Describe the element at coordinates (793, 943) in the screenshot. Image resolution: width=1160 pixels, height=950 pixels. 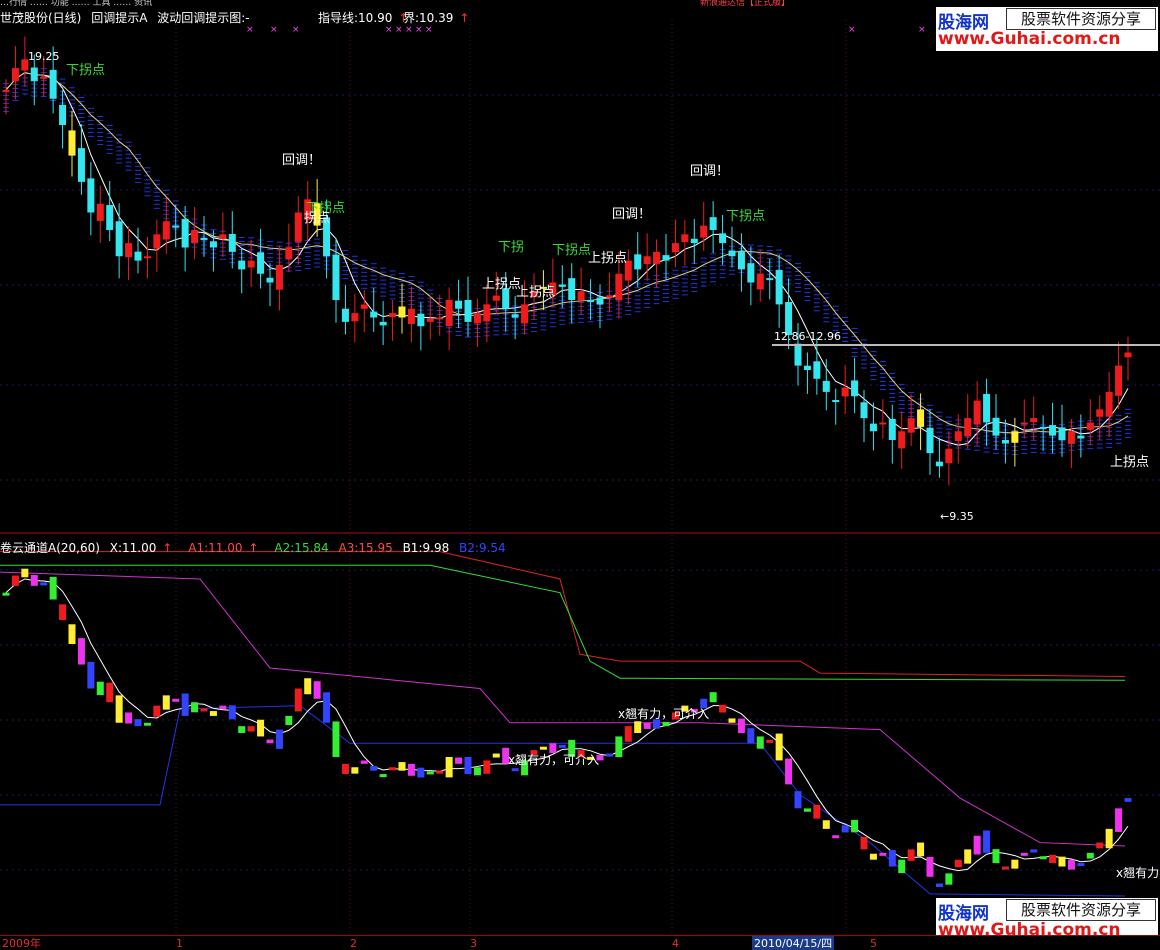
I see `date-label: 2010/04/15/四` at that location.